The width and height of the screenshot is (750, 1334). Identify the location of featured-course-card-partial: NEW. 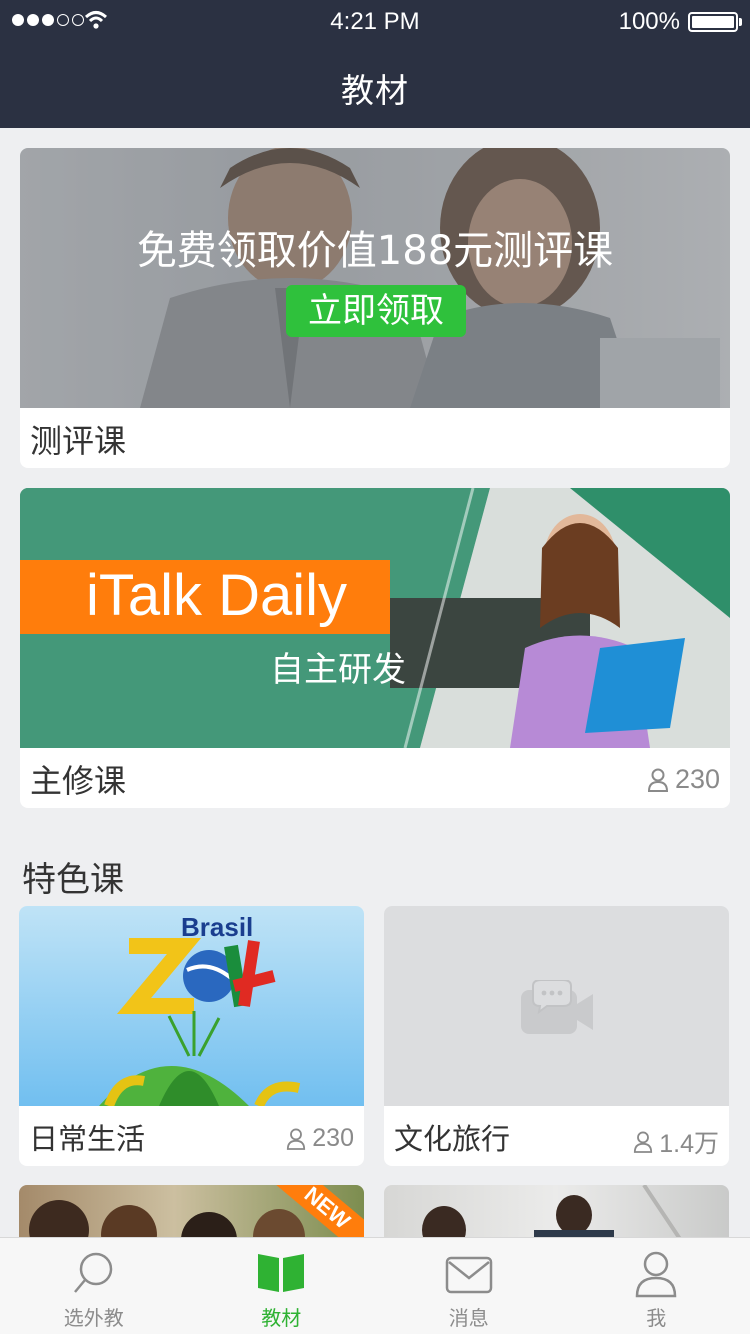
(191, 1215).